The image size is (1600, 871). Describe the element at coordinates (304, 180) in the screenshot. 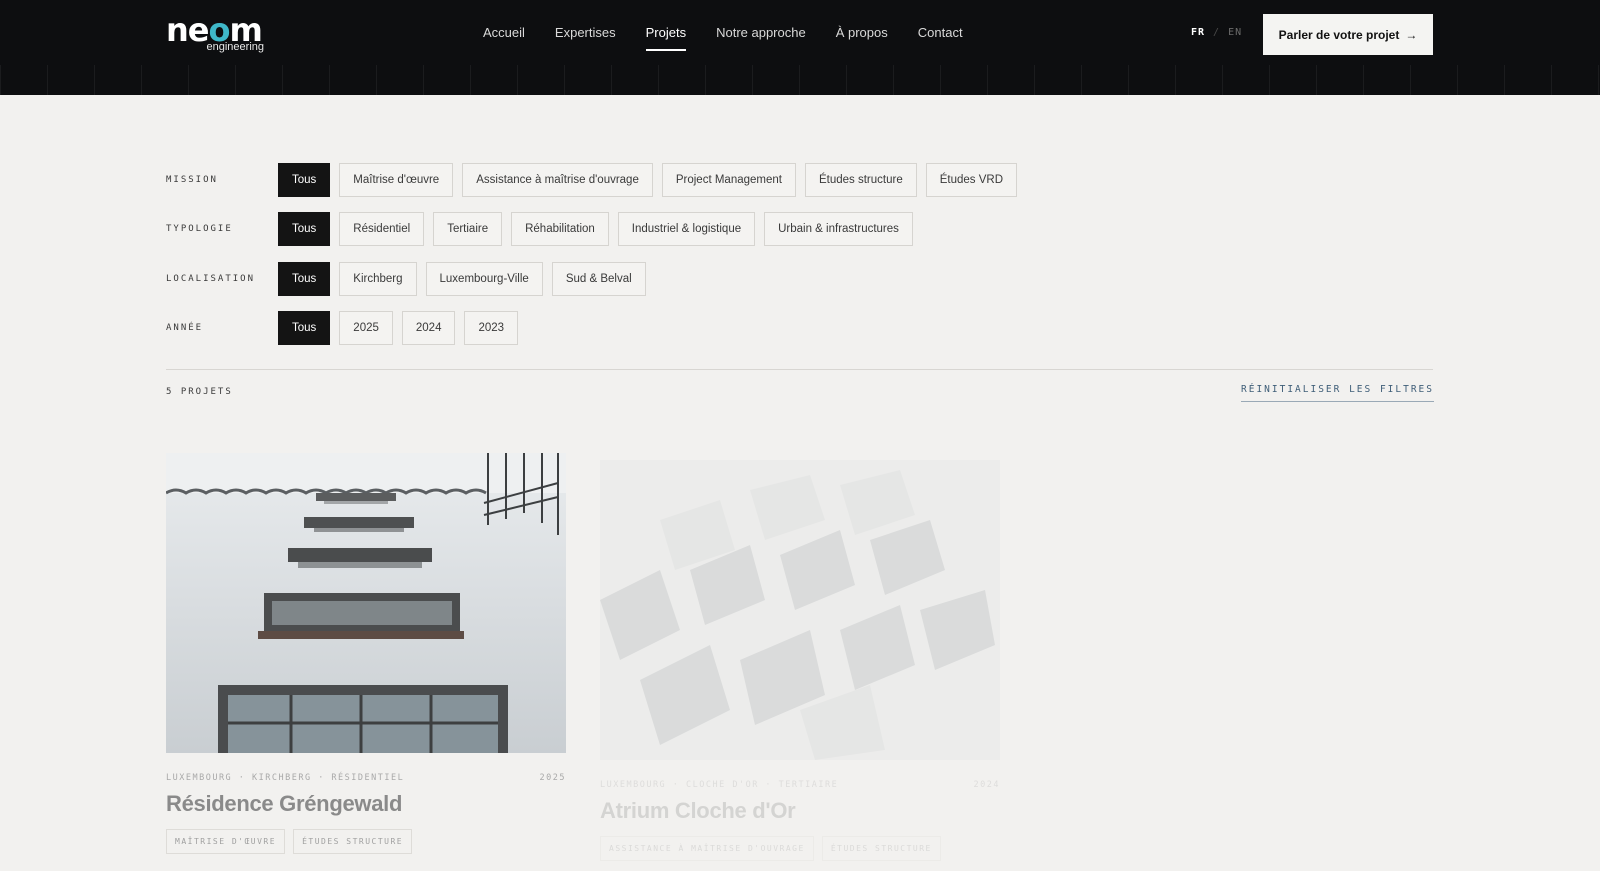

I see `filter-chip-mission-tous: Tous` at that location.